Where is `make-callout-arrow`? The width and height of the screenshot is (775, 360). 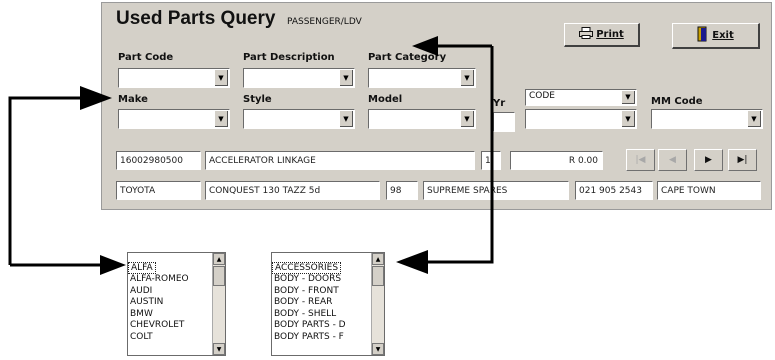 make-callout-arrow is located at coordinates (67, 180).